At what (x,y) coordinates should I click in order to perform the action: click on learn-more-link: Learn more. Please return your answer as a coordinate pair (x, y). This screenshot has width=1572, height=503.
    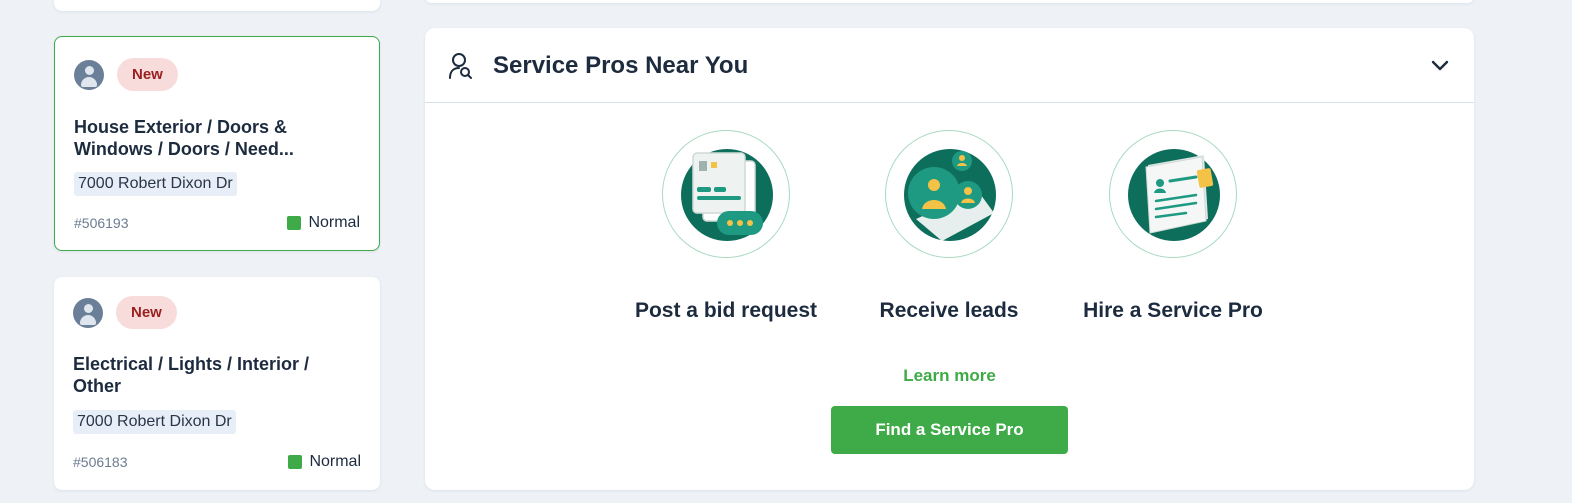
    Looking at the image, I should click on (949, 376).